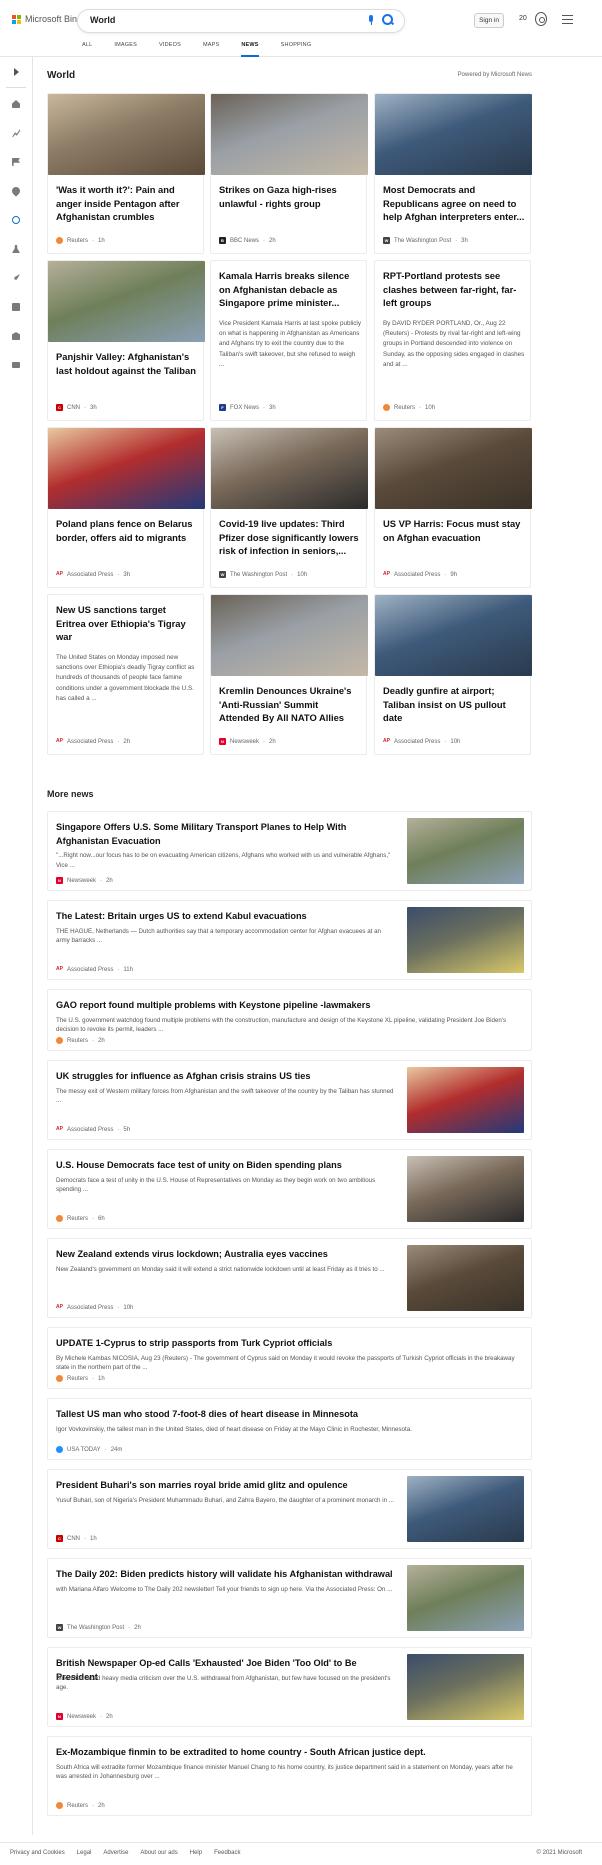 The height and width of the screenshot is (1865, 602). What do you see at coordinates (16, 365) in the screenshot?
I see `money-card-icon` at bounding box center [16, 365].